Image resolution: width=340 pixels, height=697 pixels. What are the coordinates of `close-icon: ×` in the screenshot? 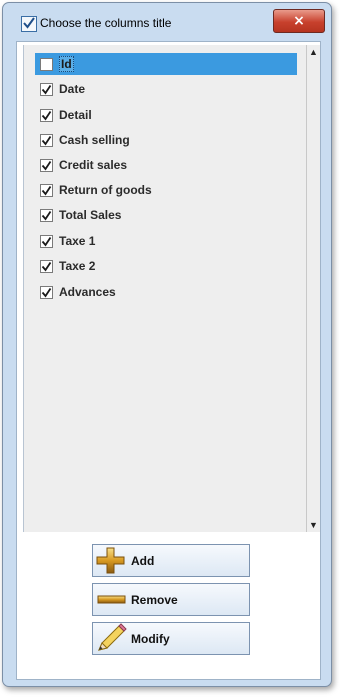 It's located at (299, 21).